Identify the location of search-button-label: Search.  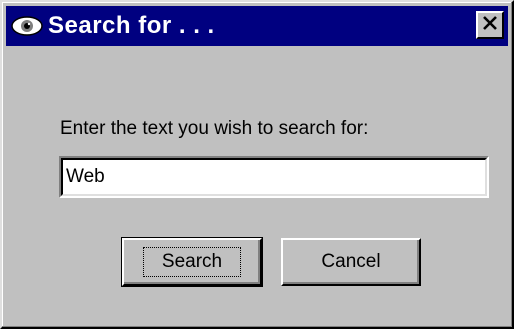
(192, 262).